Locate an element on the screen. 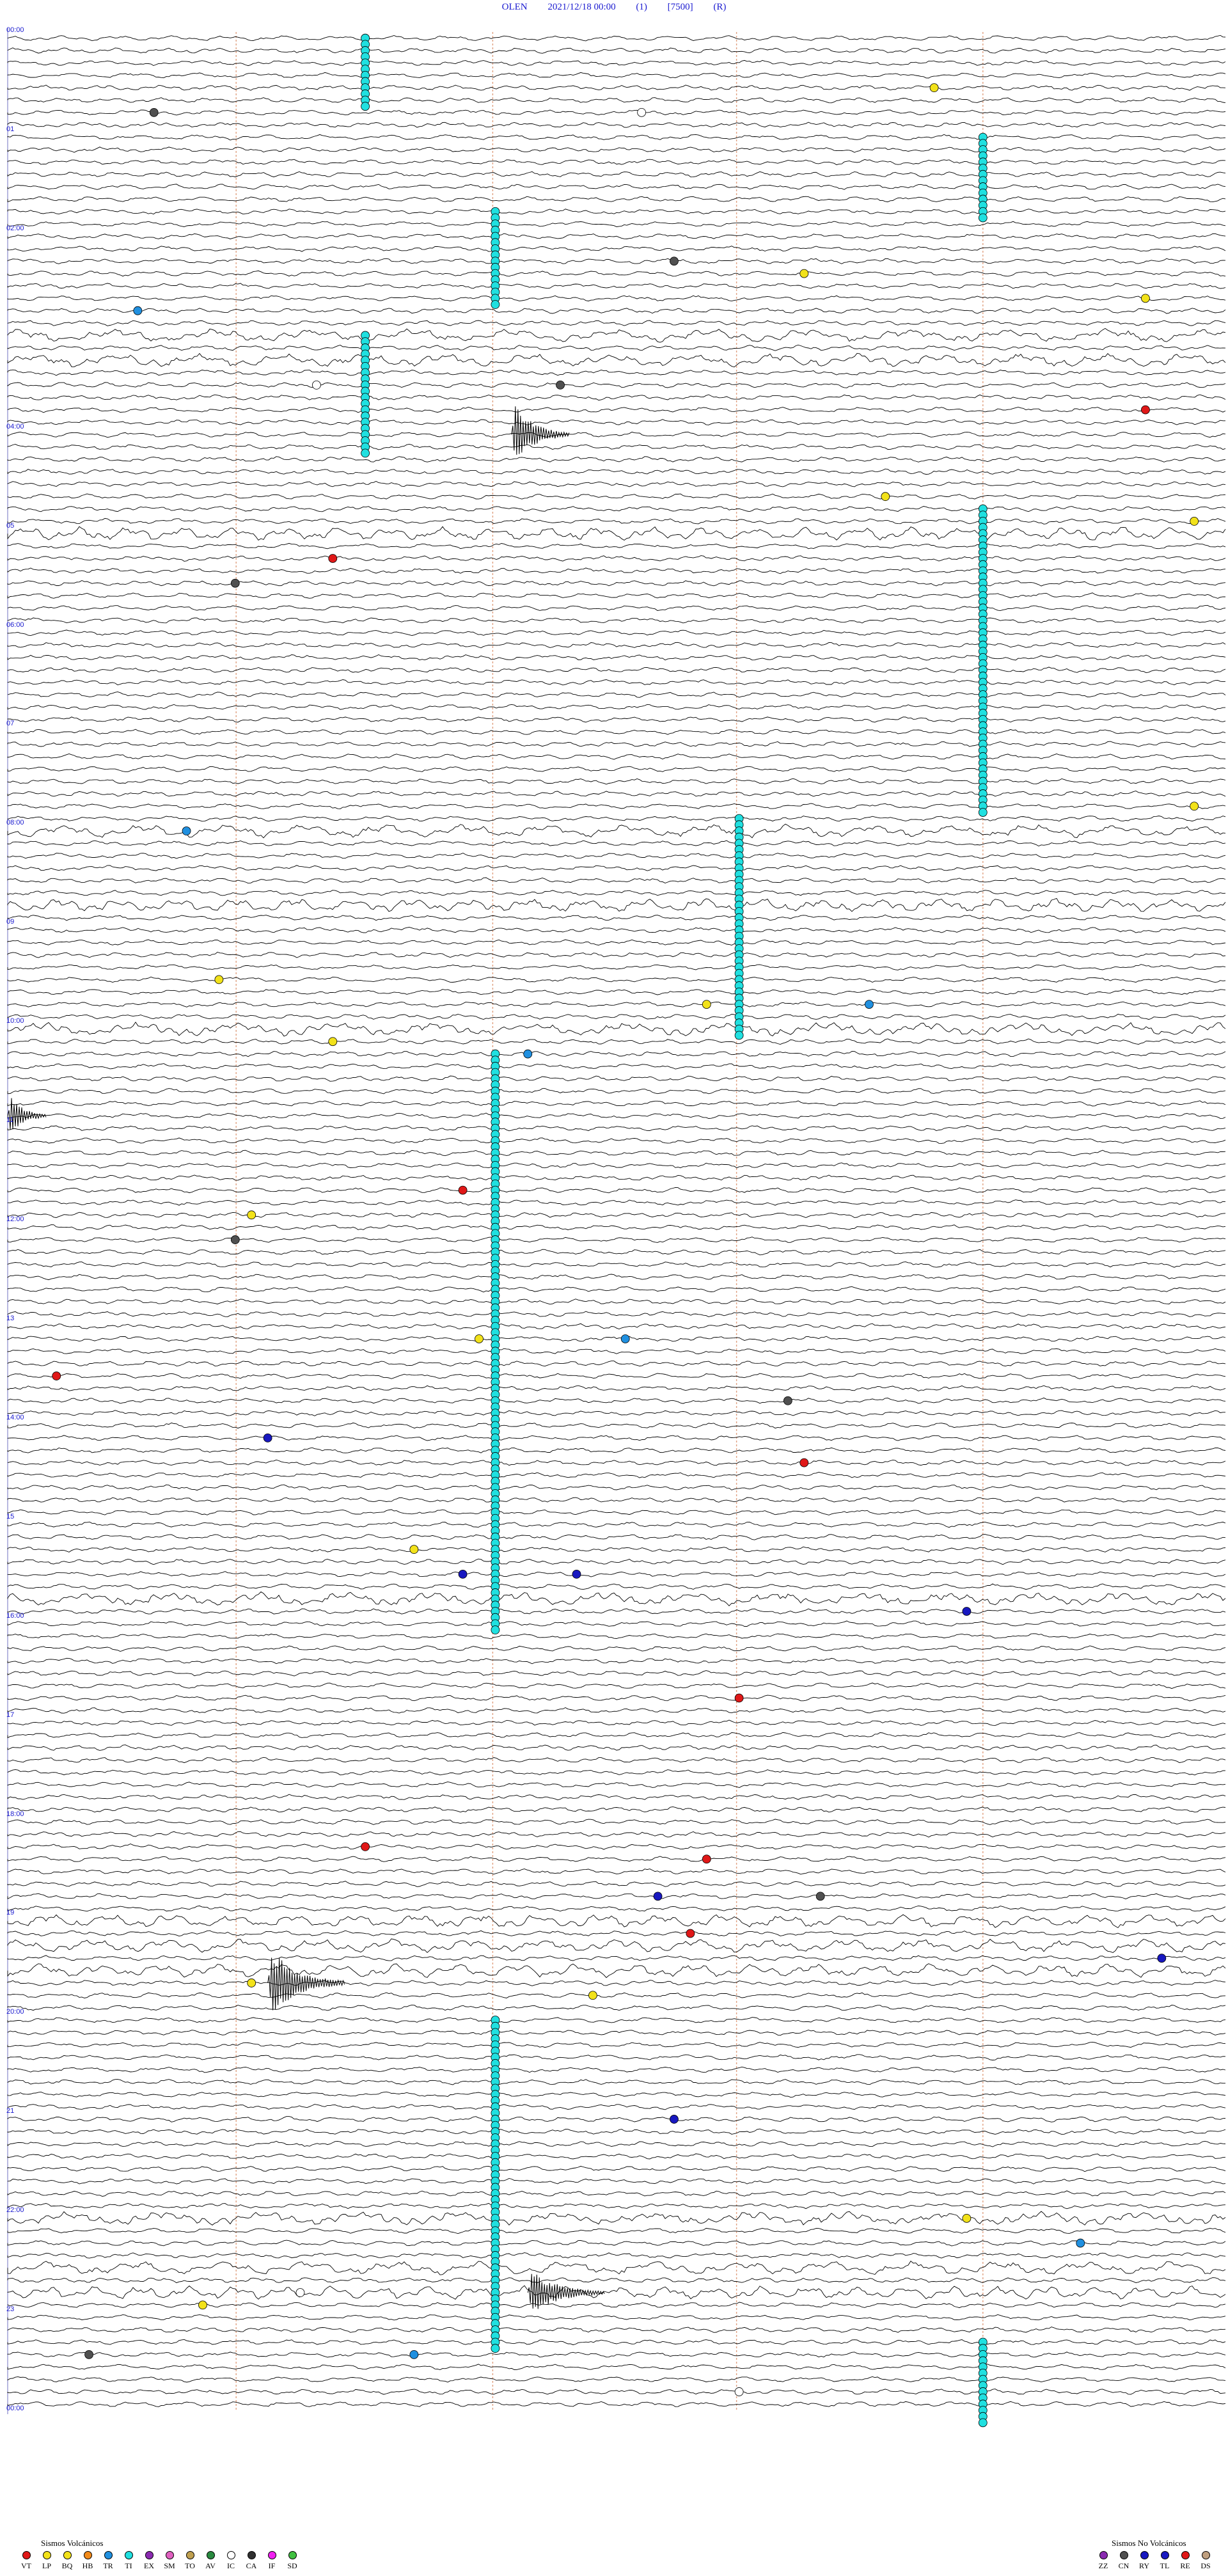 The width and height of the screenshot is (1228, 2576). date-time: 2021/12/18 00:00 is located at coordinates (581, 7).